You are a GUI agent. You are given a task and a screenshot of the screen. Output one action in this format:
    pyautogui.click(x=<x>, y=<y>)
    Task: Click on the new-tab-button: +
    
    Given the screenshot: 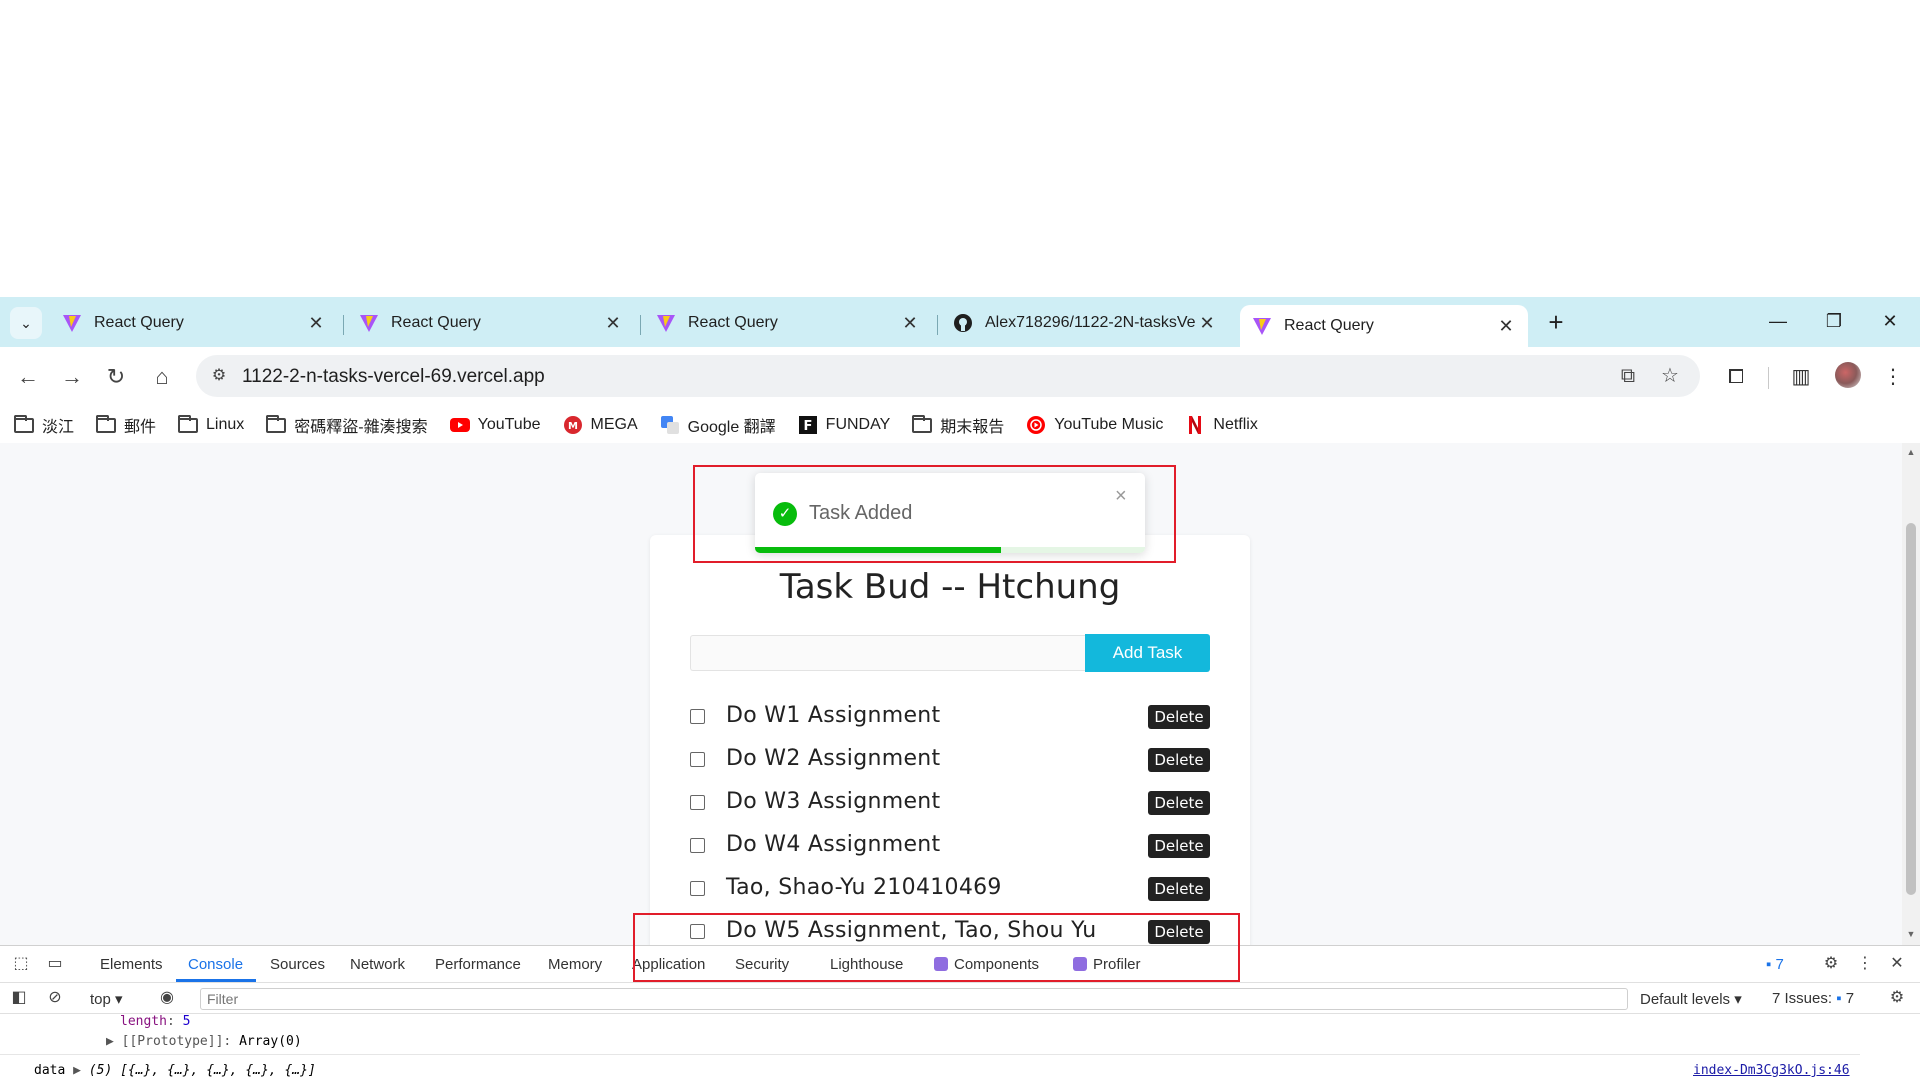 What is the action you would take?
    pyautogui.click(x=1556, y=323)
    